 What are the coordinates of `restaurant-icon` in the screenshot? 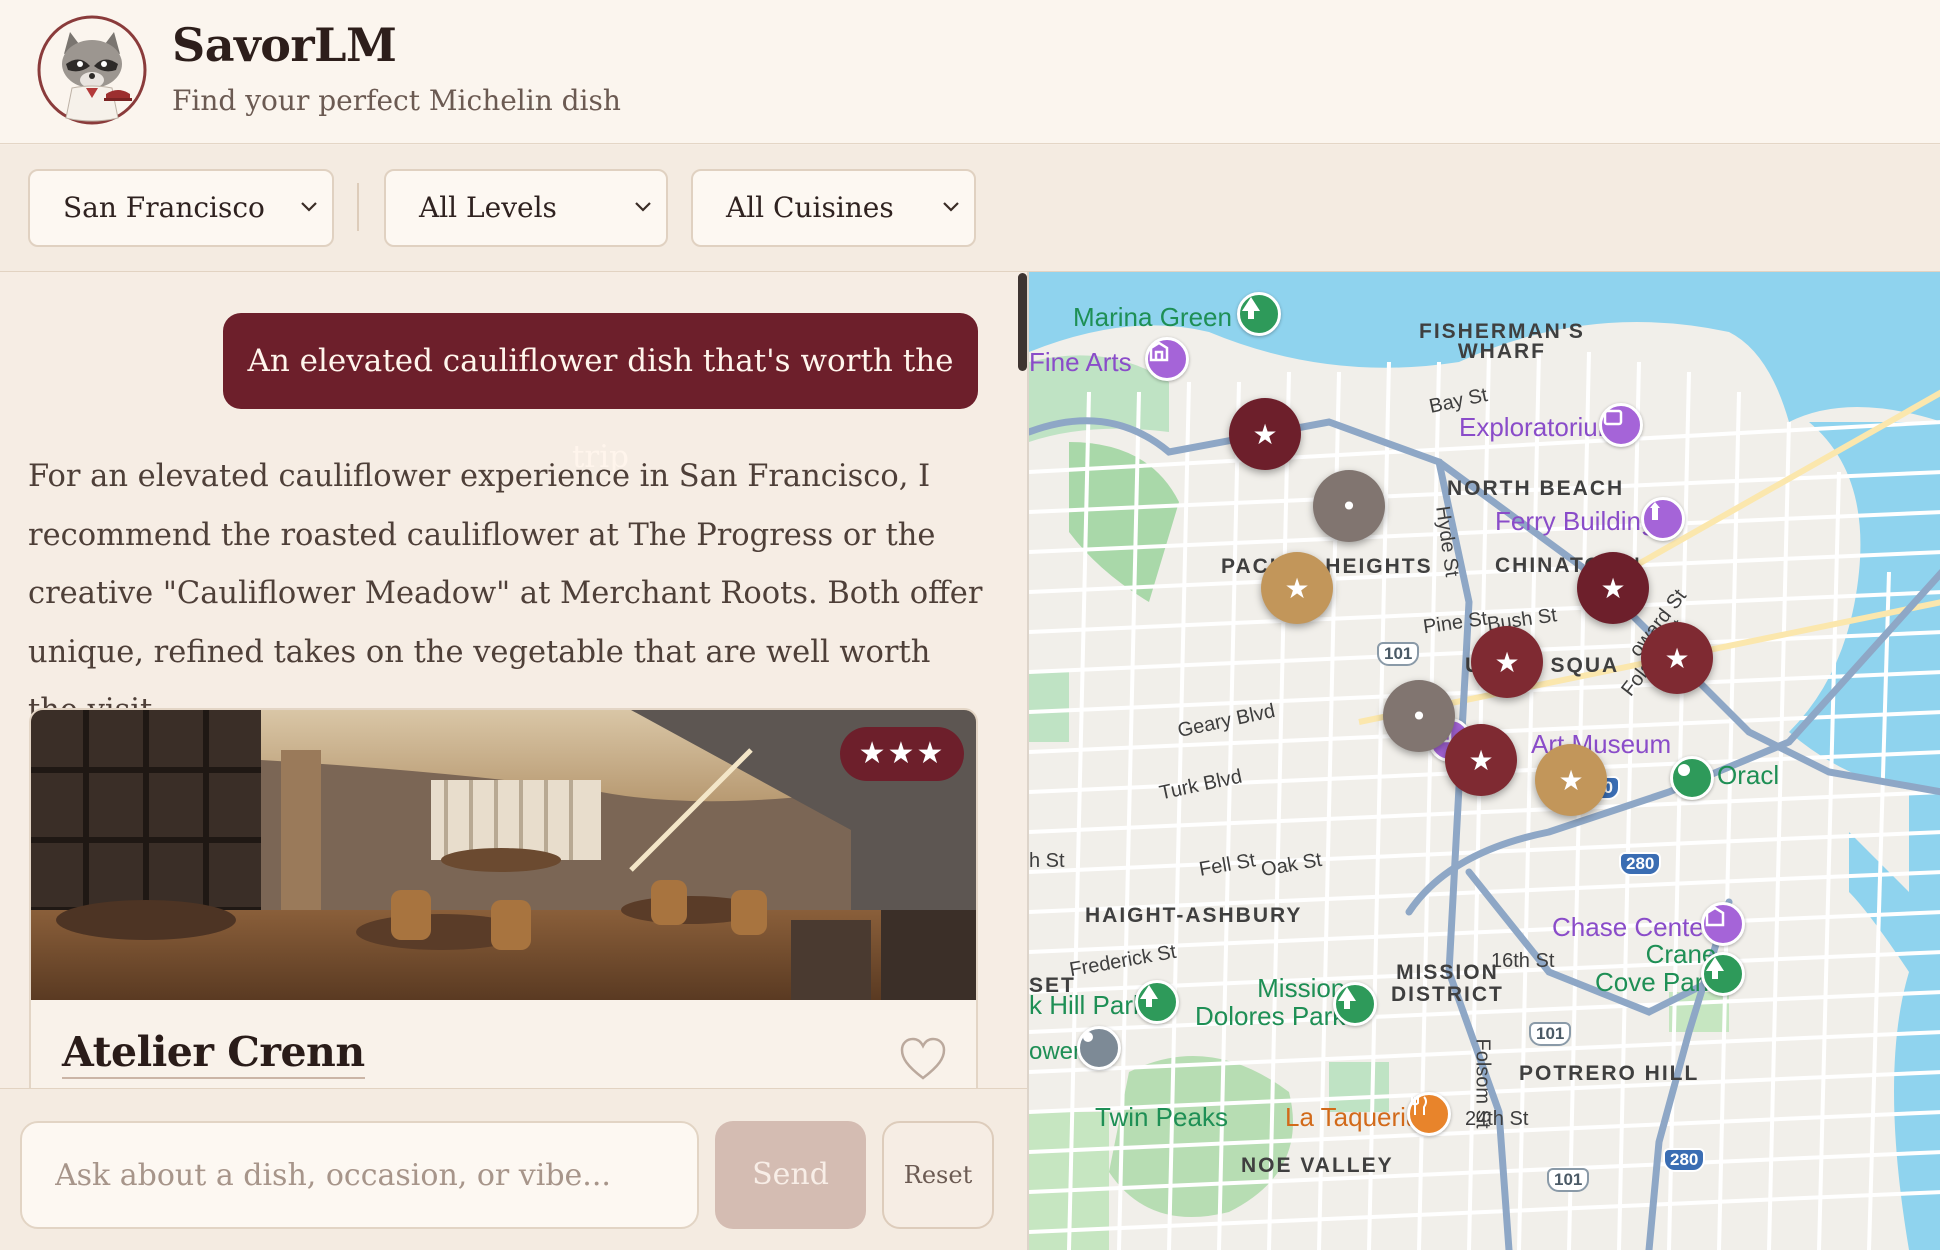 It's located at (1429, 1114).